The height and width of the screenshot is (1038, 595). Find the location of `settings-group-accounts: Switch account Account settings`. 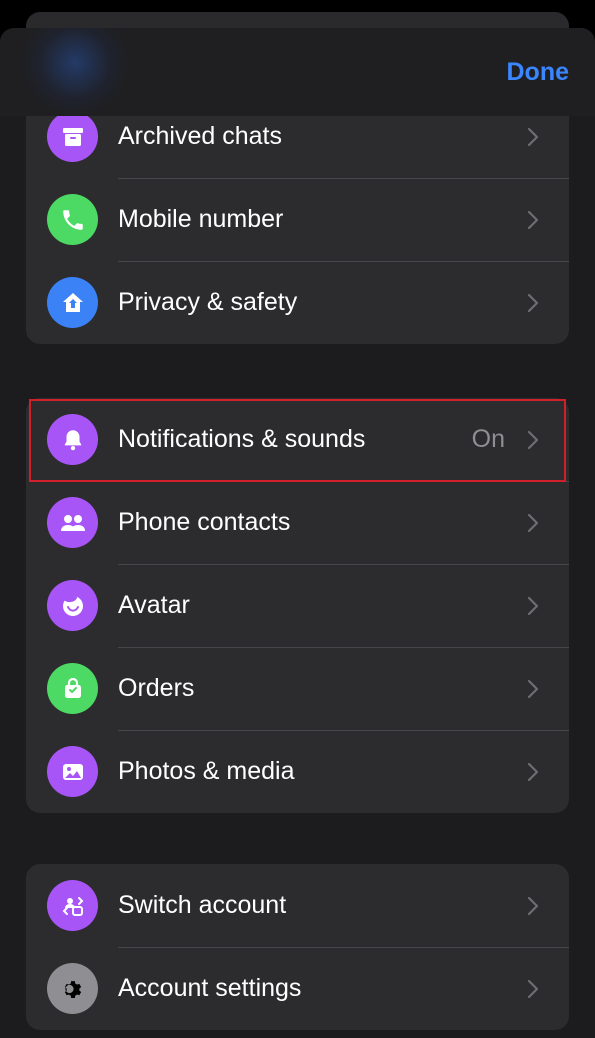

settings-group-accounts: Switch account Account settings is located at coordinates (297, 947).